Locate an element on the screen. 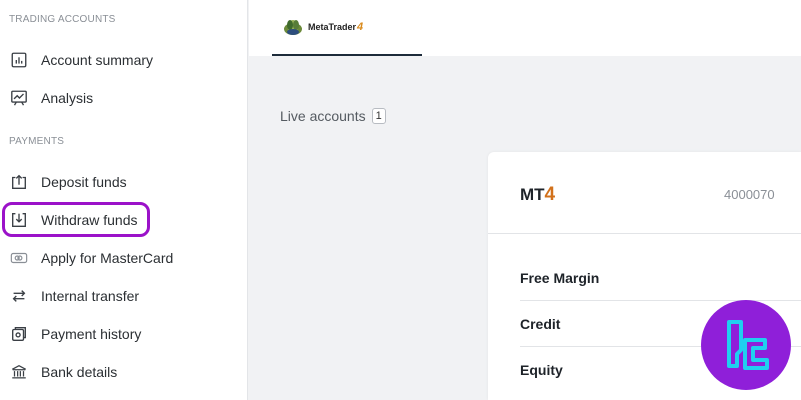 The width and height of the screenshot is (801, 400). upload-tray-icon is located at coordinates (19, 182).